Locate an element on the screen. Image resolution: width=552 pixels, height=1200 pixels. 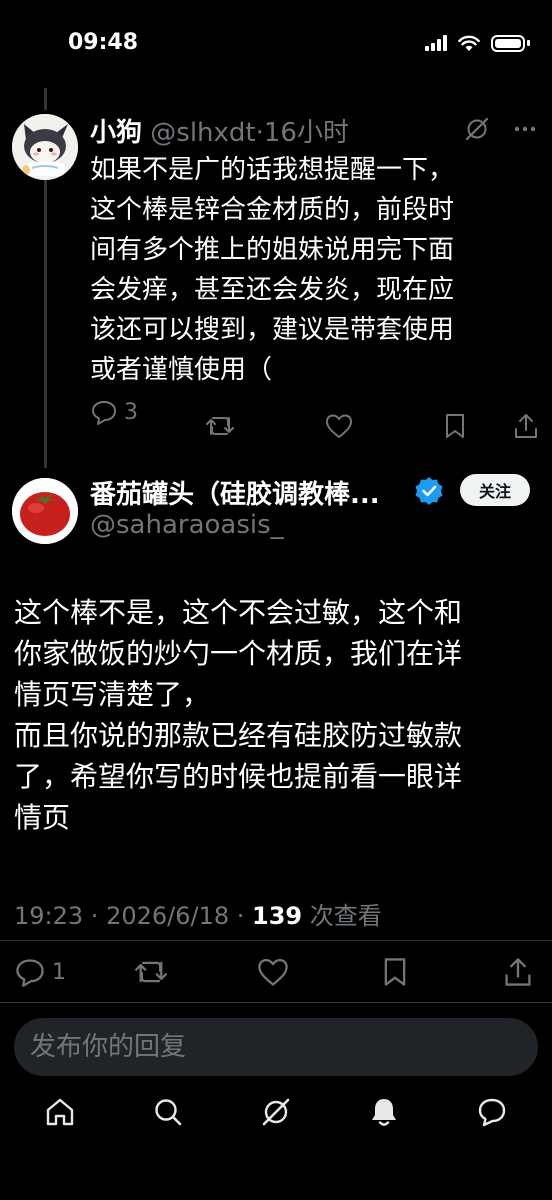
battery-icon is located at coordinates (508, 43).